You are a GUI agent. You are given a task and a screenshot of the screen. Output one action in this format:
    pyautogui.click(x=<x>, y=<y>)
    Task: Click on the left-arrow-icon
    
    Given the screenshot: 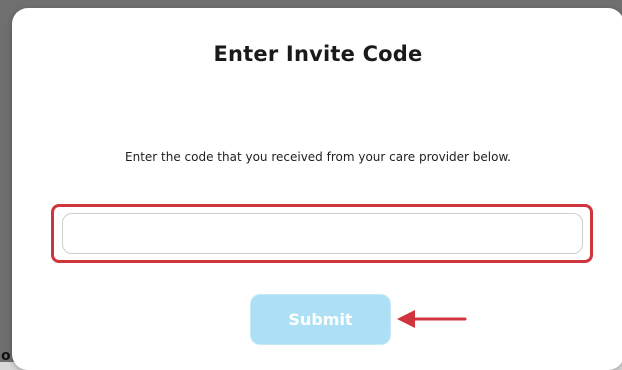 What is the action you would take?
    pyautogui.click(x=432, y=319)
    